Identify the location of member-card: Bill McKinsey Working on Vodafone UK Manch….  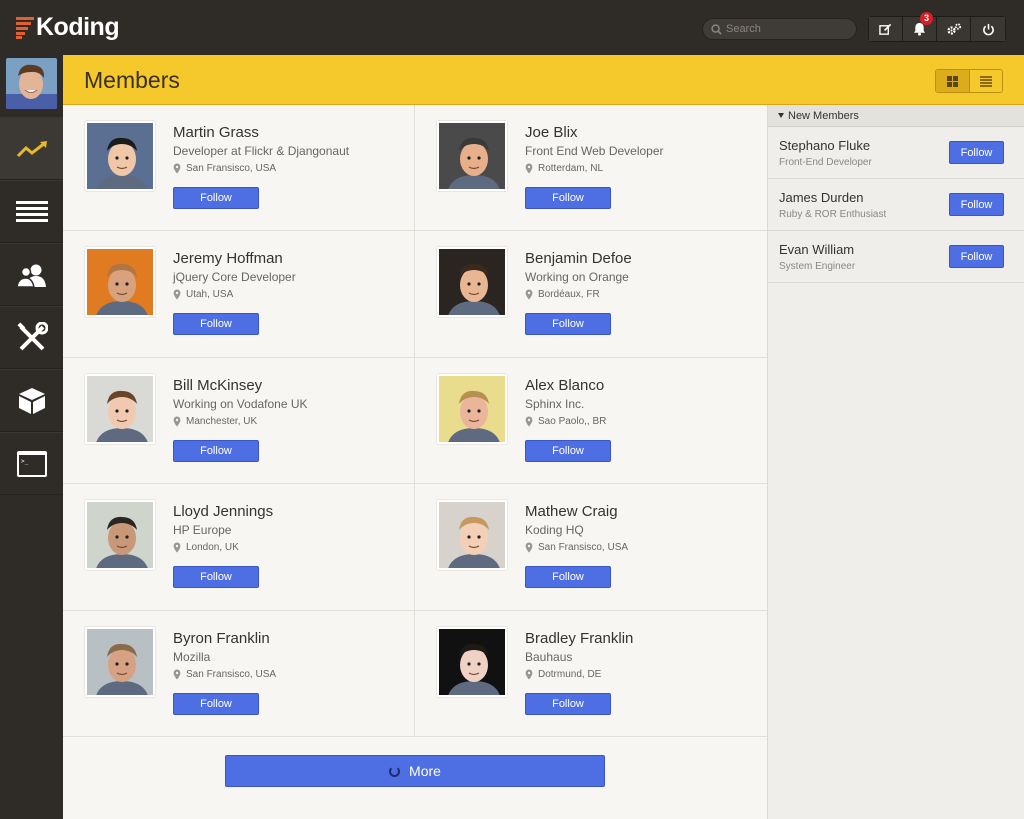
(239, 421).